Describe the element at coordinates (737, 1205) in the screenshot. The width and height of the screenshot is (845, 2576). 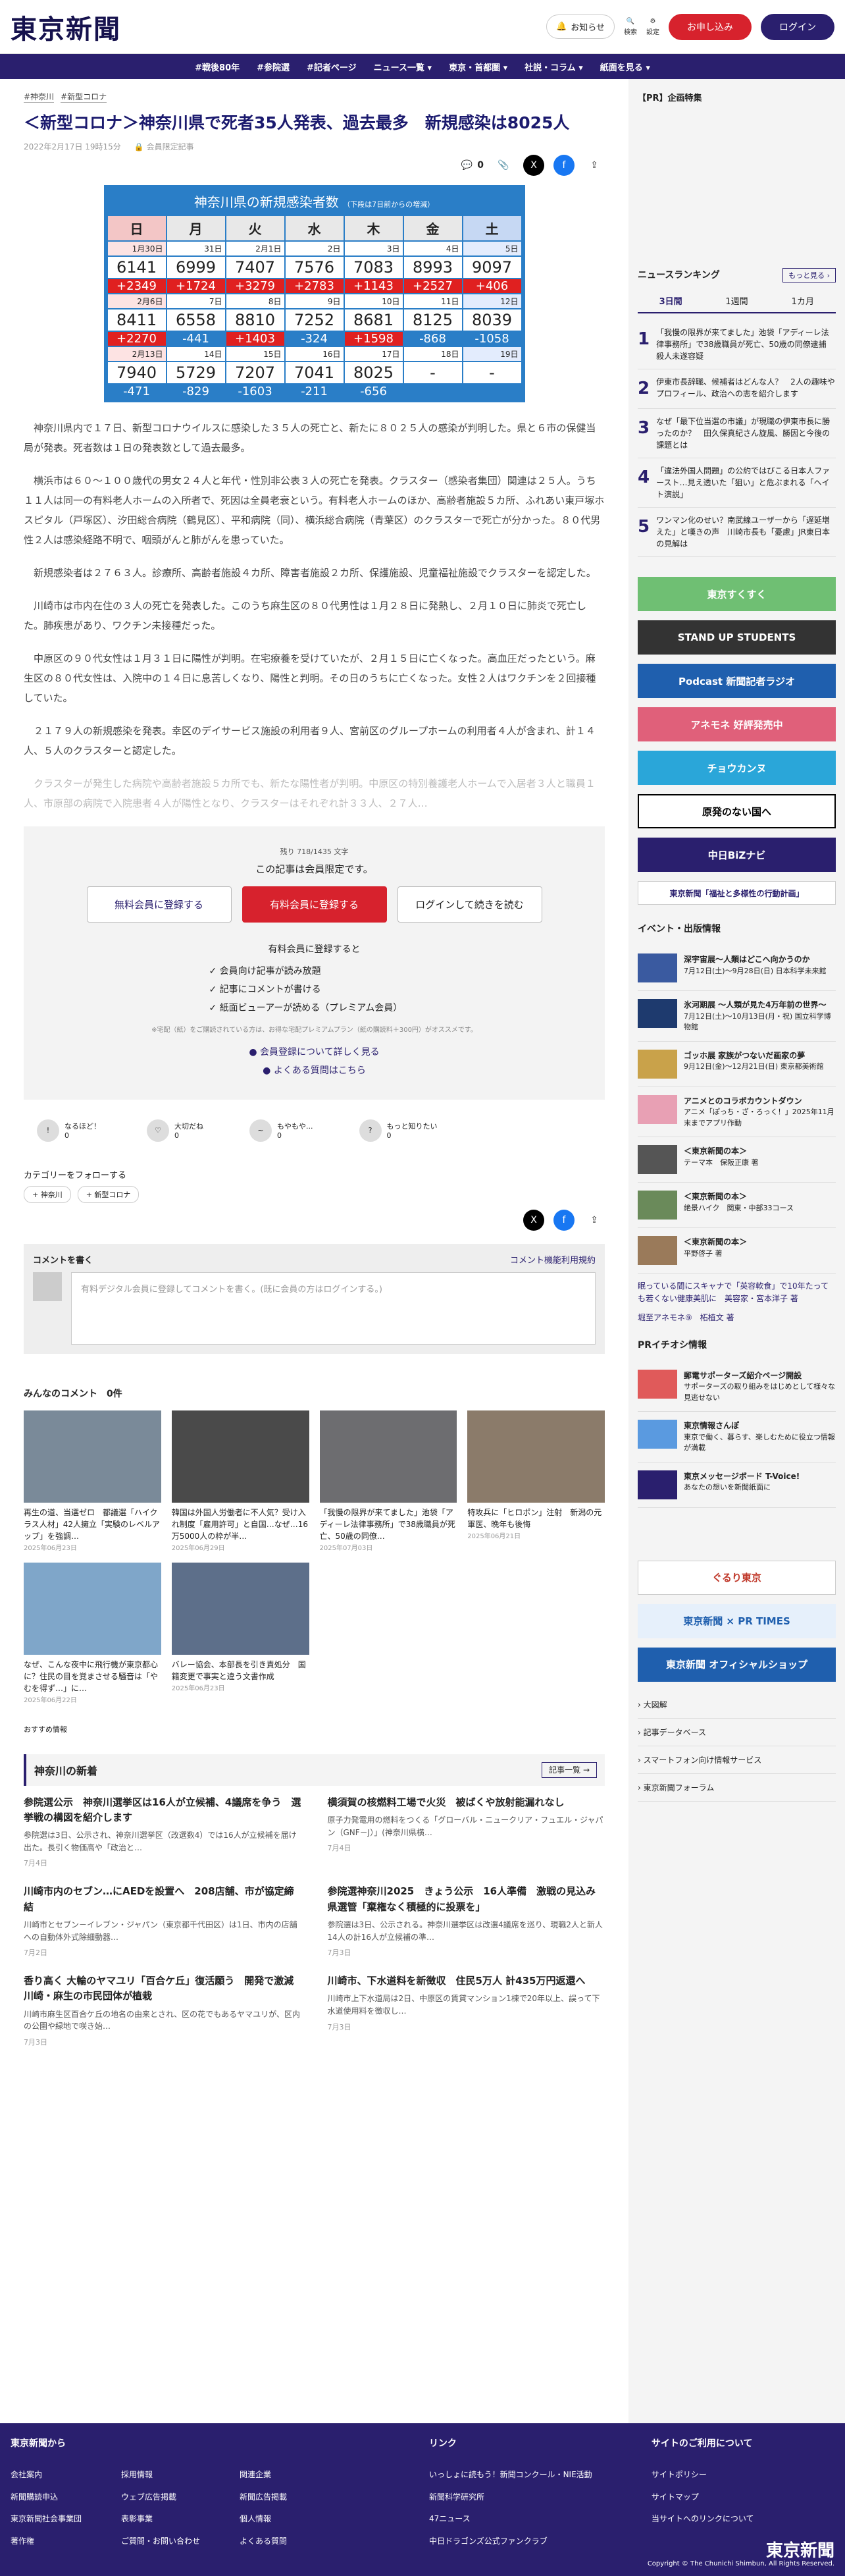
I see `event-item: ＜東京新聞の本＞ 絶景ハイク 関東・中部33コース` at that location.